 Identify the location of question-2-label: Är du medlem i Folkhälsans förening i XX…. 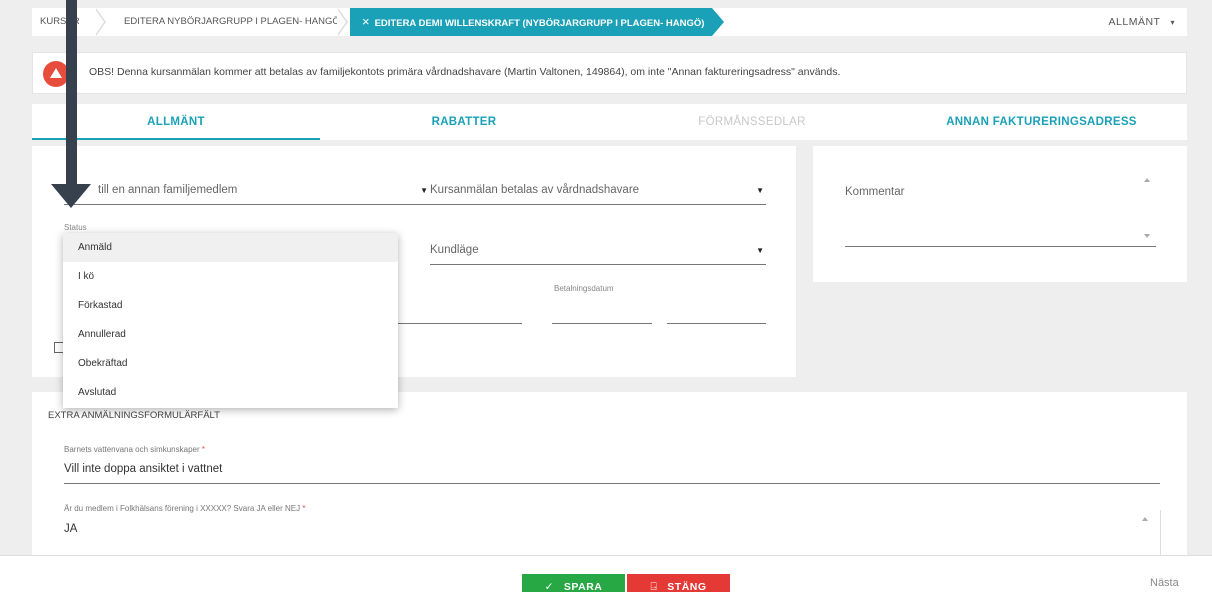
(184, 508).